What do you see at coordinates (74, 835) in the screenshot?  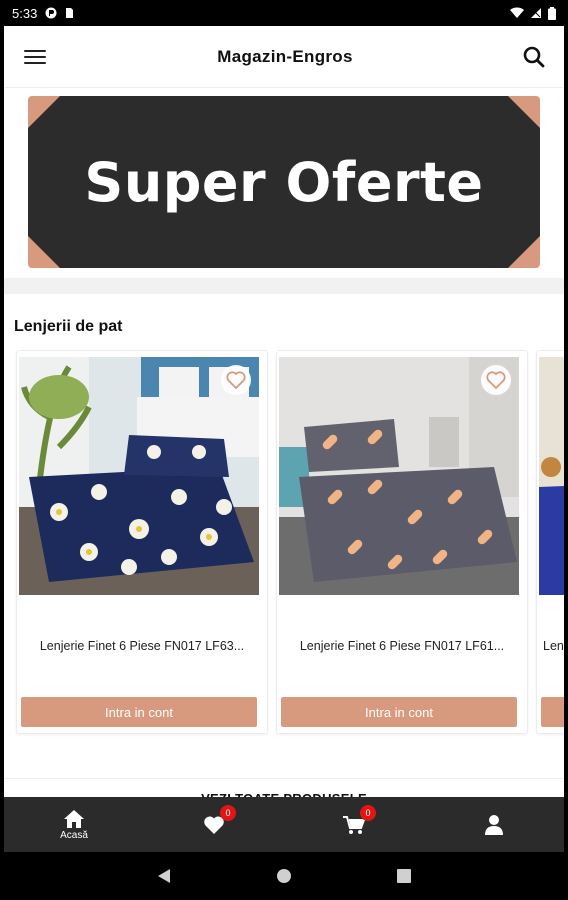 I see `nav-home-label: Acasă` at bounding box center [74, 835].